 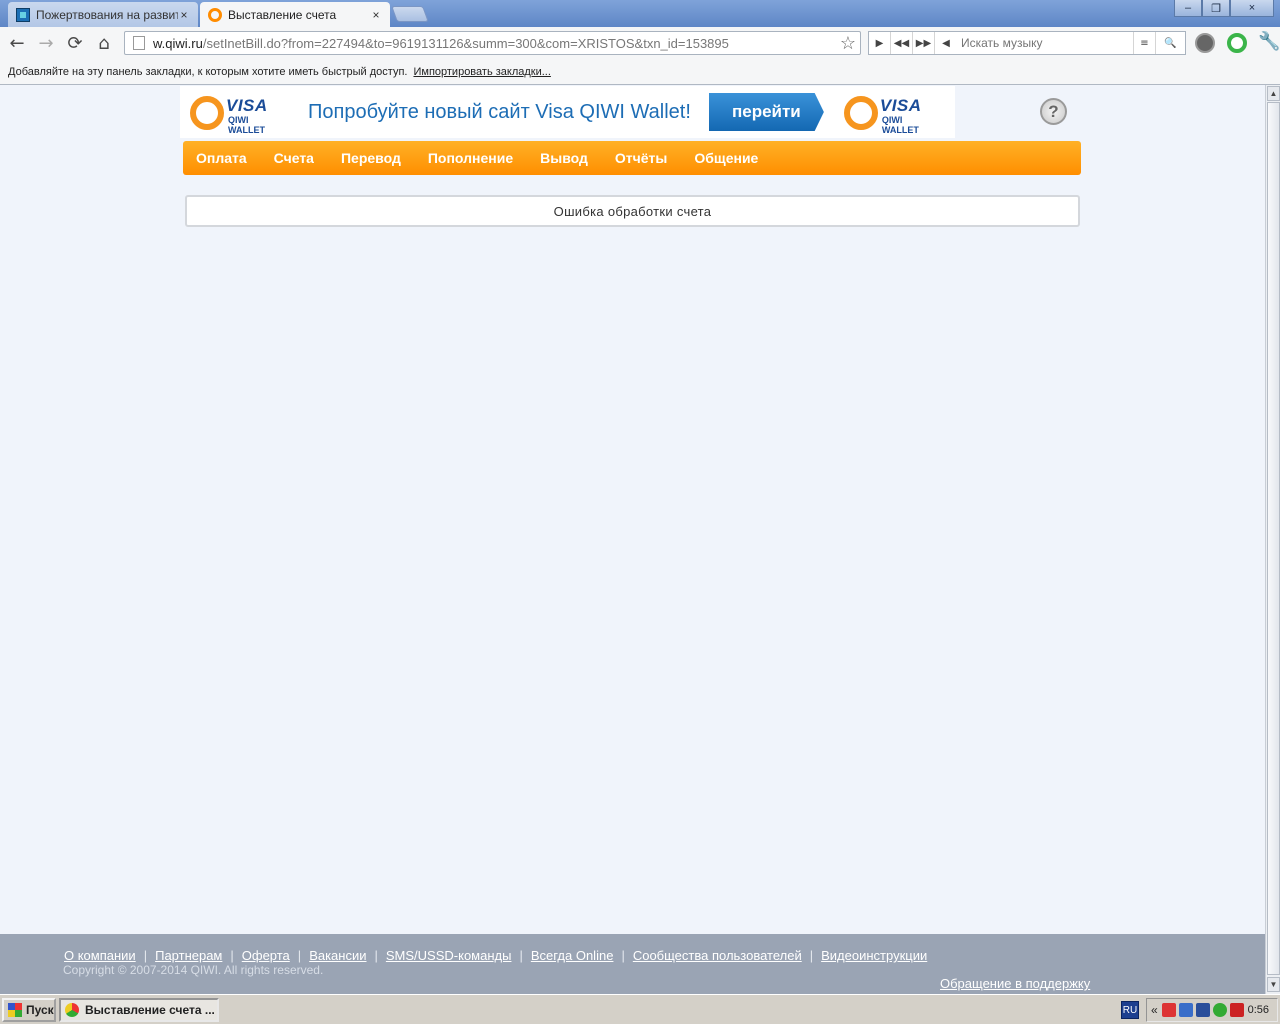 I want to click on next-icon: ▶▶, so click(x=924, y=43).